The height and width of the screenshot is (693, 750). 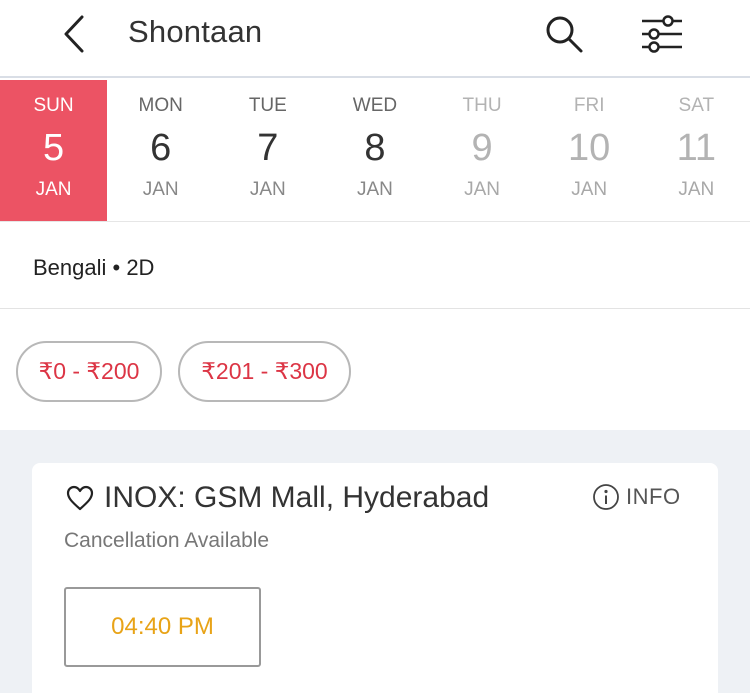 I want to click on info-button: INFO, so click(x=636, y=497).